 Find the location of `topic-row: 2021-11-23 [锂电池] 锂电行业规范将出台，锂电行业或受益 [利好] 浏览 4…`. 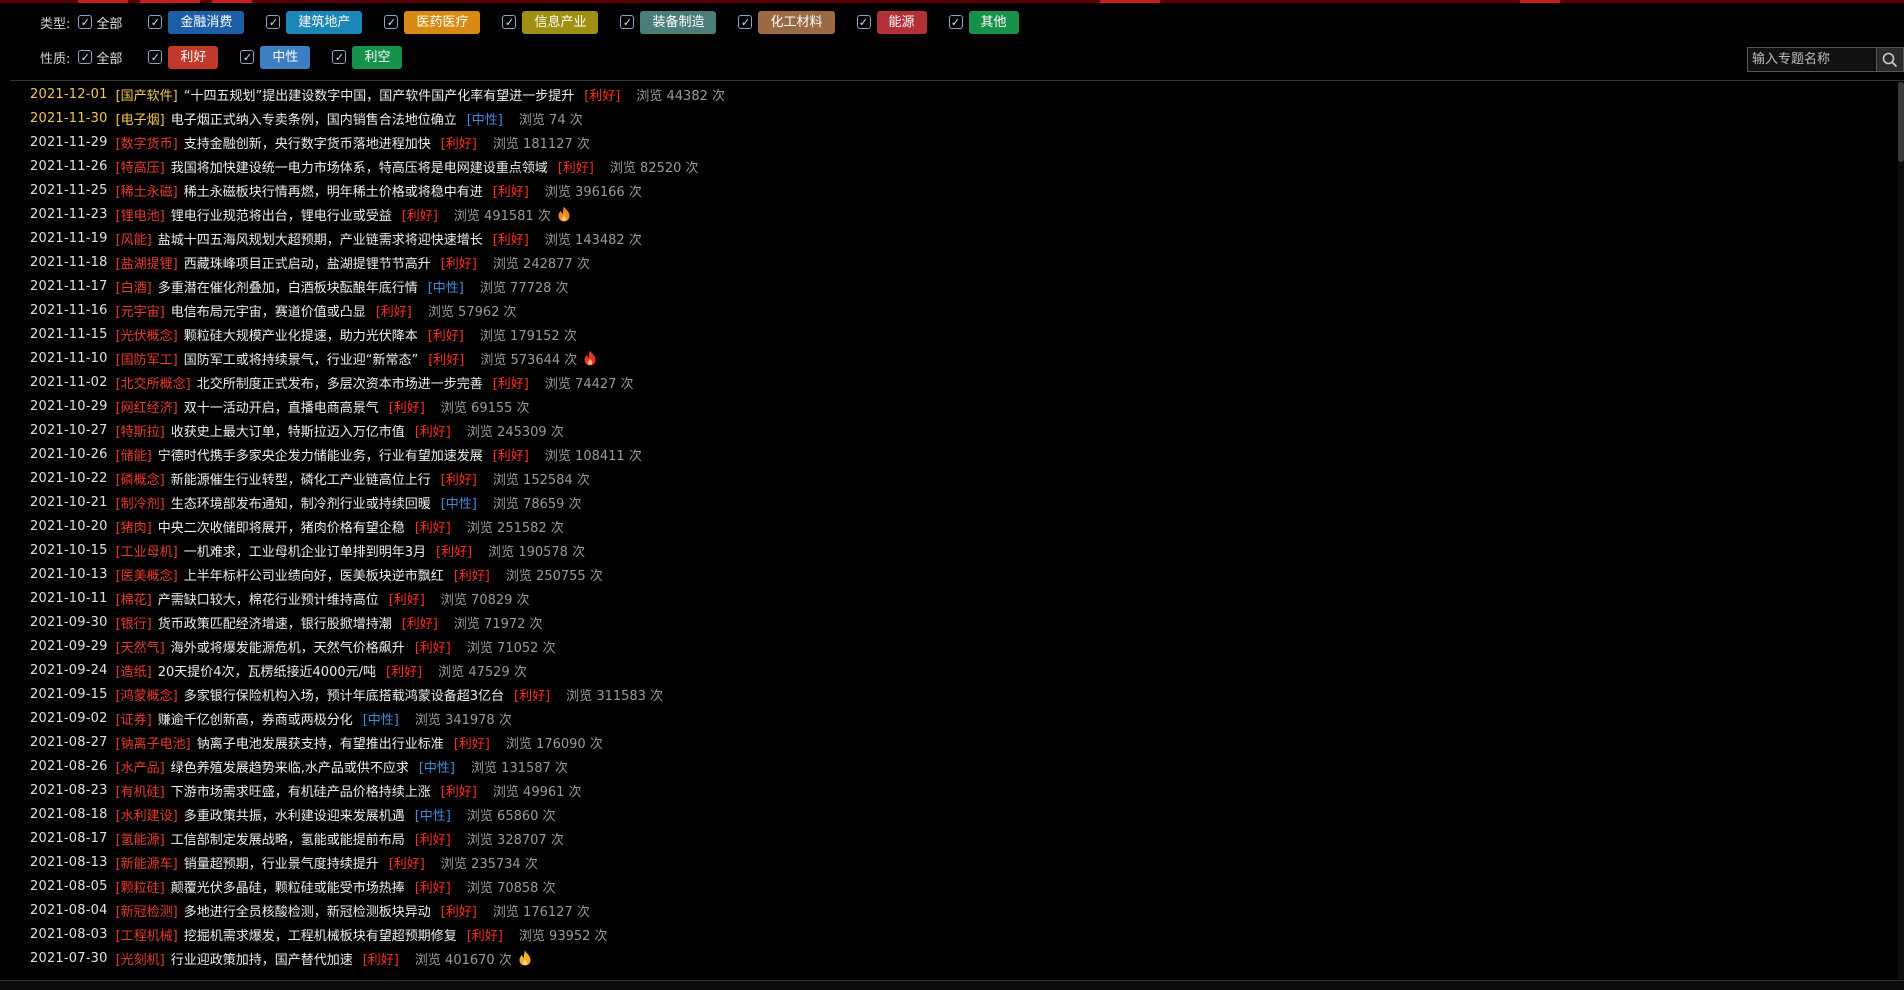

topic-row: 2021-11-23 [锂电池] 锂电行业规范将出台，锂电行业或受益 [利好] 浏览 4… is located at coordinates (952, 214).